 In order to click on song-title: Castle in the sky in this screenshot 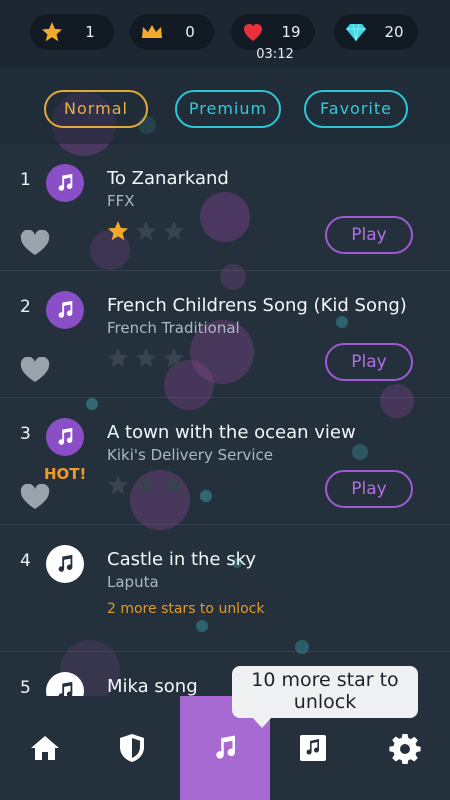, I will do `click(182, 559)`.